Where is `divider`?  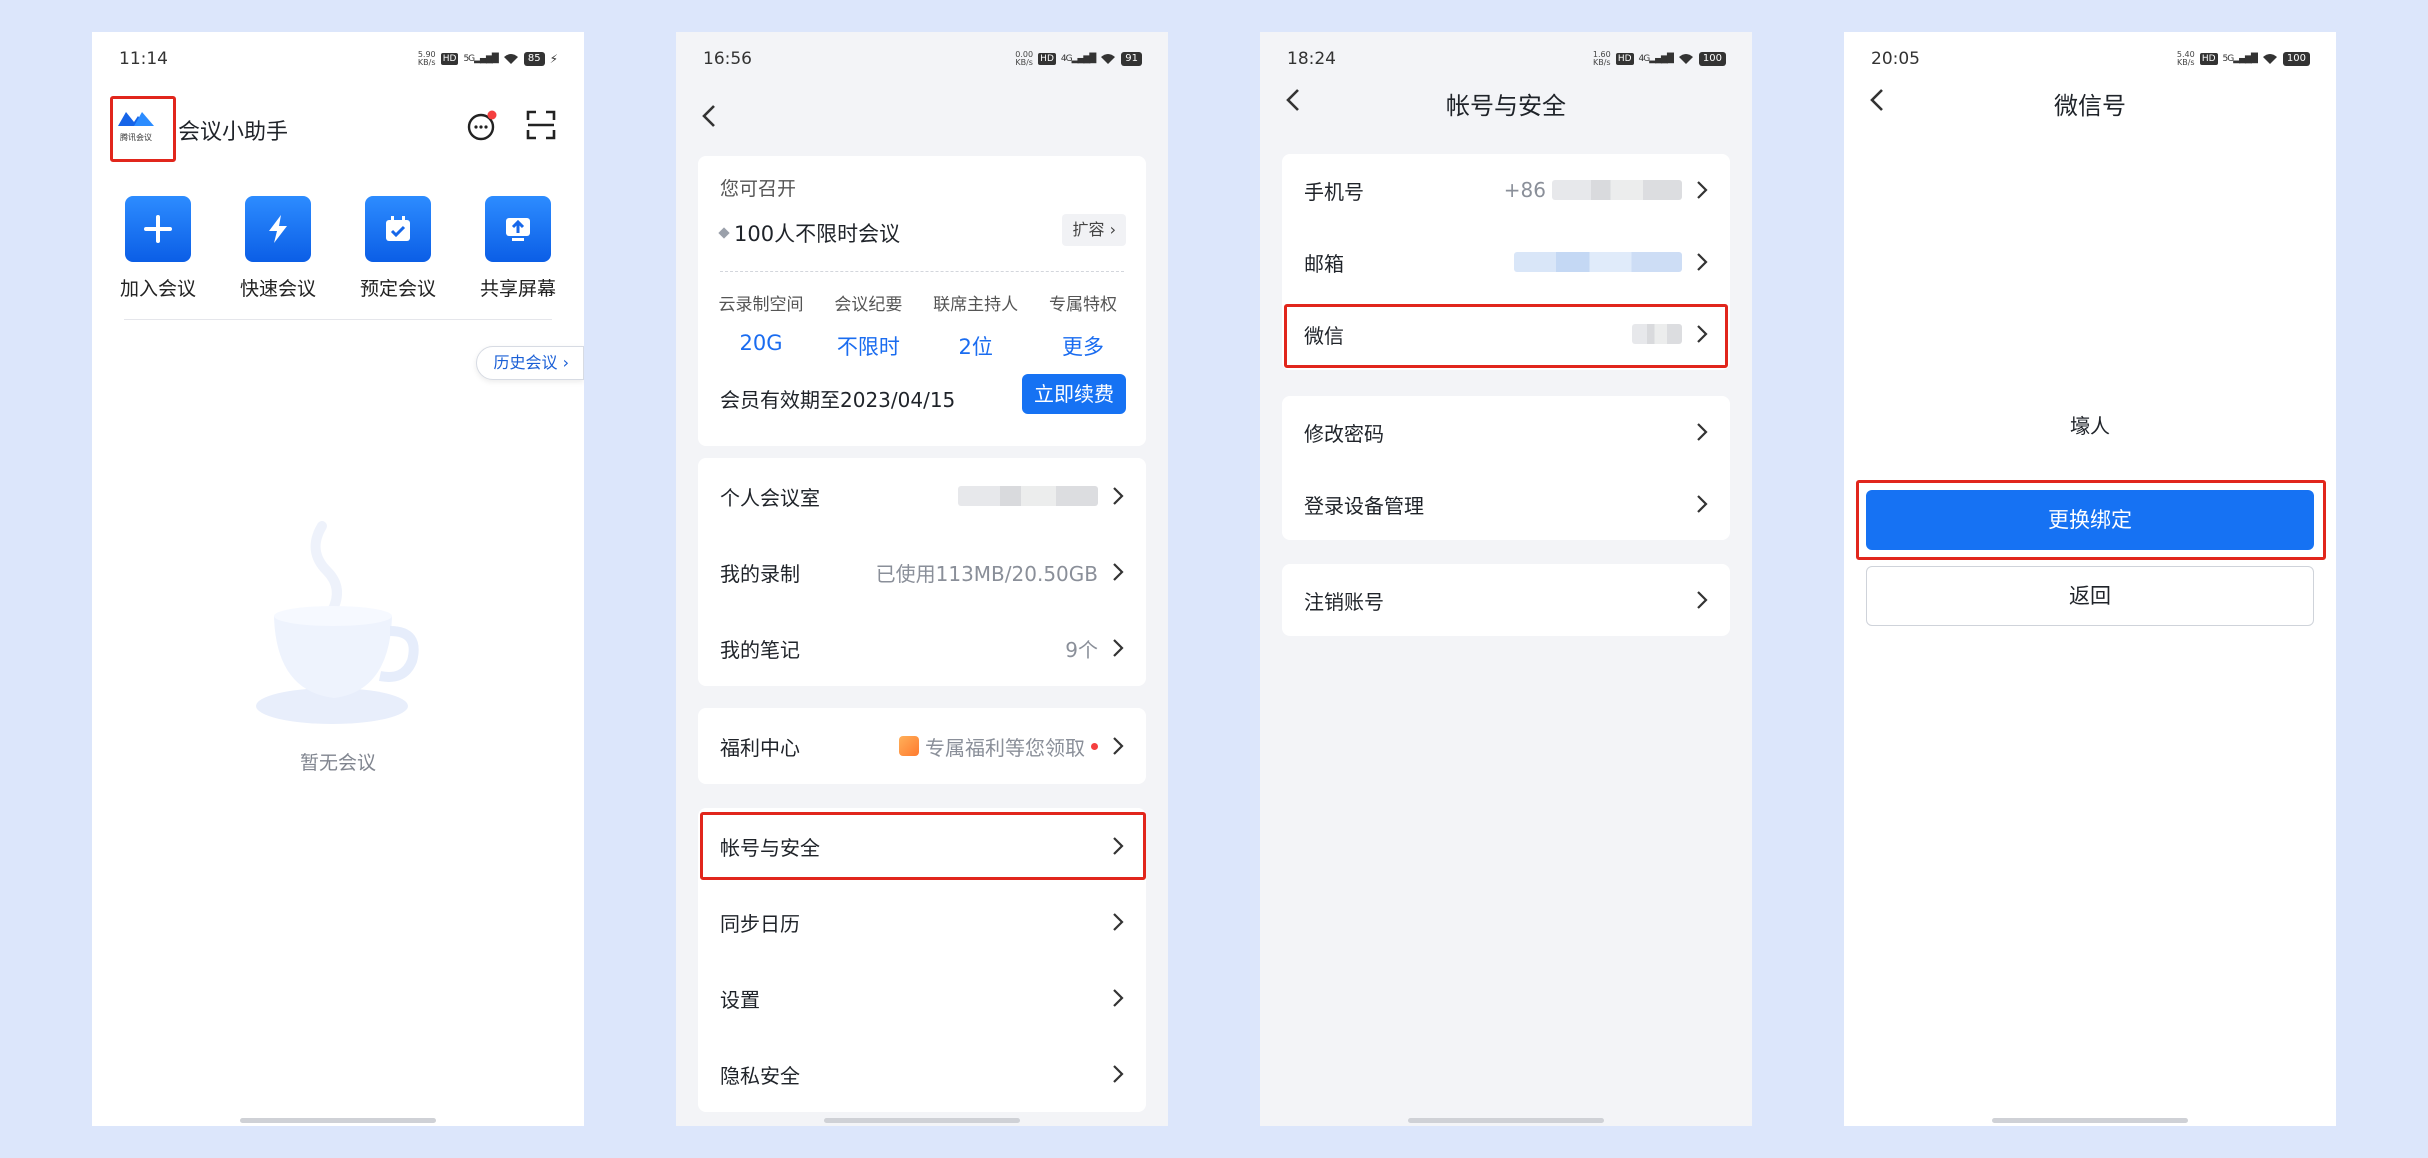
divider is located at coordinates (338, 319).